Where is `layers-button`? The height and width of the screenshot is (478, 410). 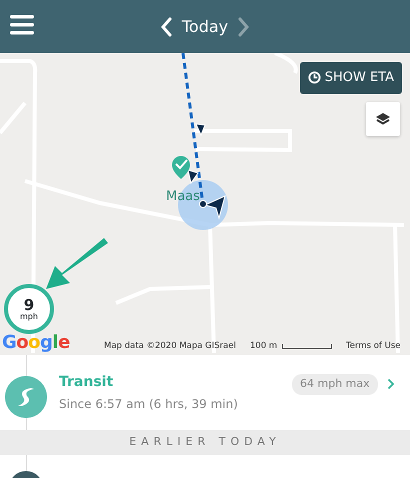 layers-button is located at coordinates (383, 119).